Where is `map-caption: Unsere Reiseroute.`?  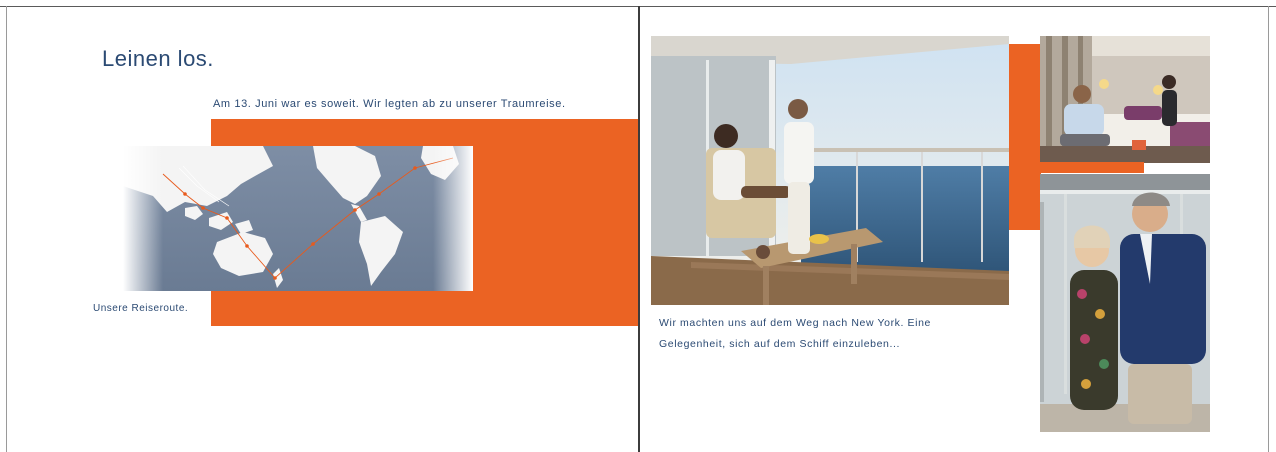 map-caption: Unsere Reiseroute. is located at coordinates (141, 308).